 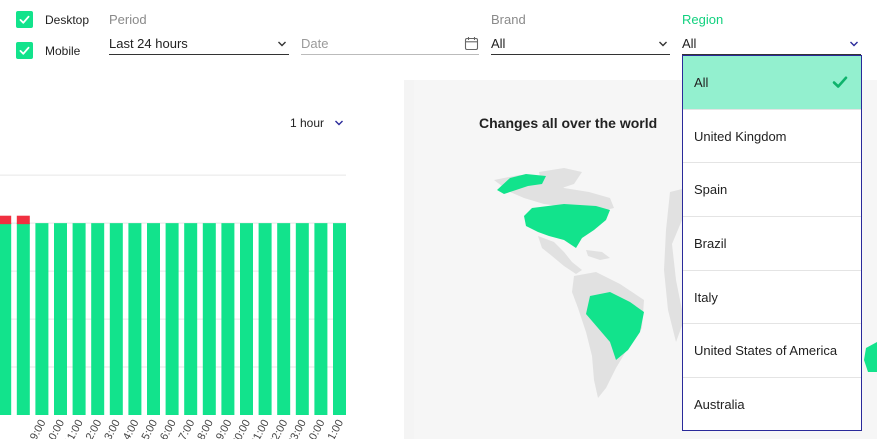 What do you see at coordinates (772, 298) in the screenshot?
I see `region-option-italy: Italy` at bounding box center [772, 298].